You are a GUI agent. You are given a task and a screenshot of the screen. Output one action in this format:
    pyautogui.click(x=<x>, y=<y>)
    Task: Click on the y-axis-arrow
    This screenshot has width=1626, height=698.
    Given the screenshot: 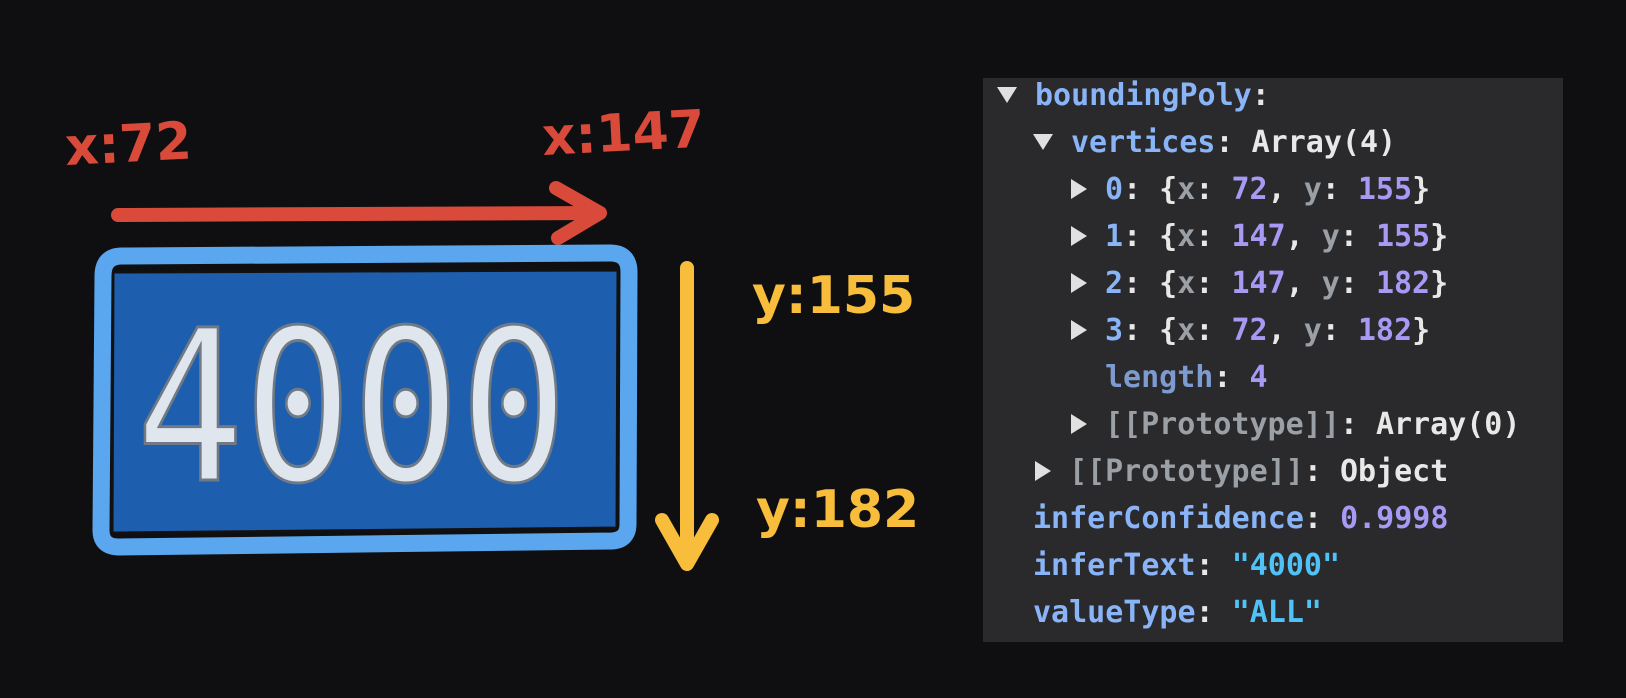 What is the action you would take?
    pyautogui.click(x=687, y=416)
    